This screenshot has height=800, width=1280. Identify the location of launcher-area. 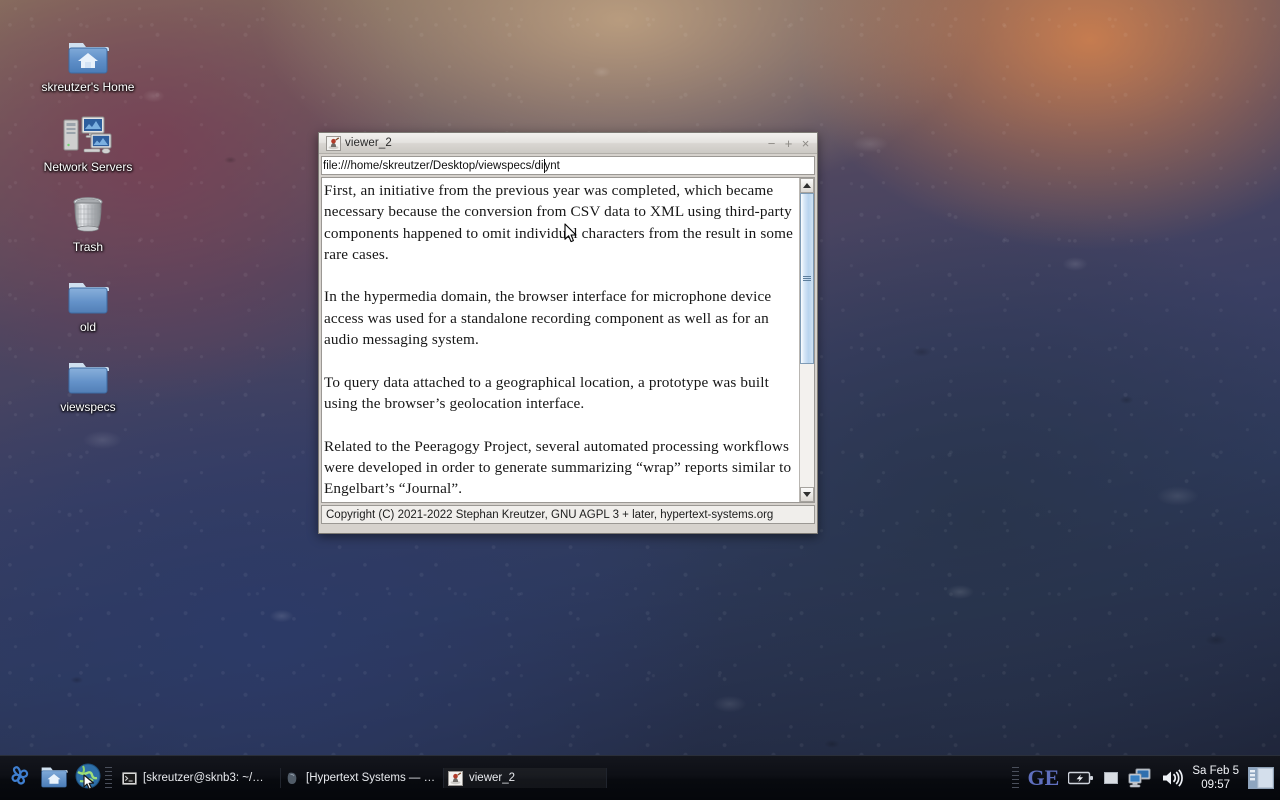
(57, 778).